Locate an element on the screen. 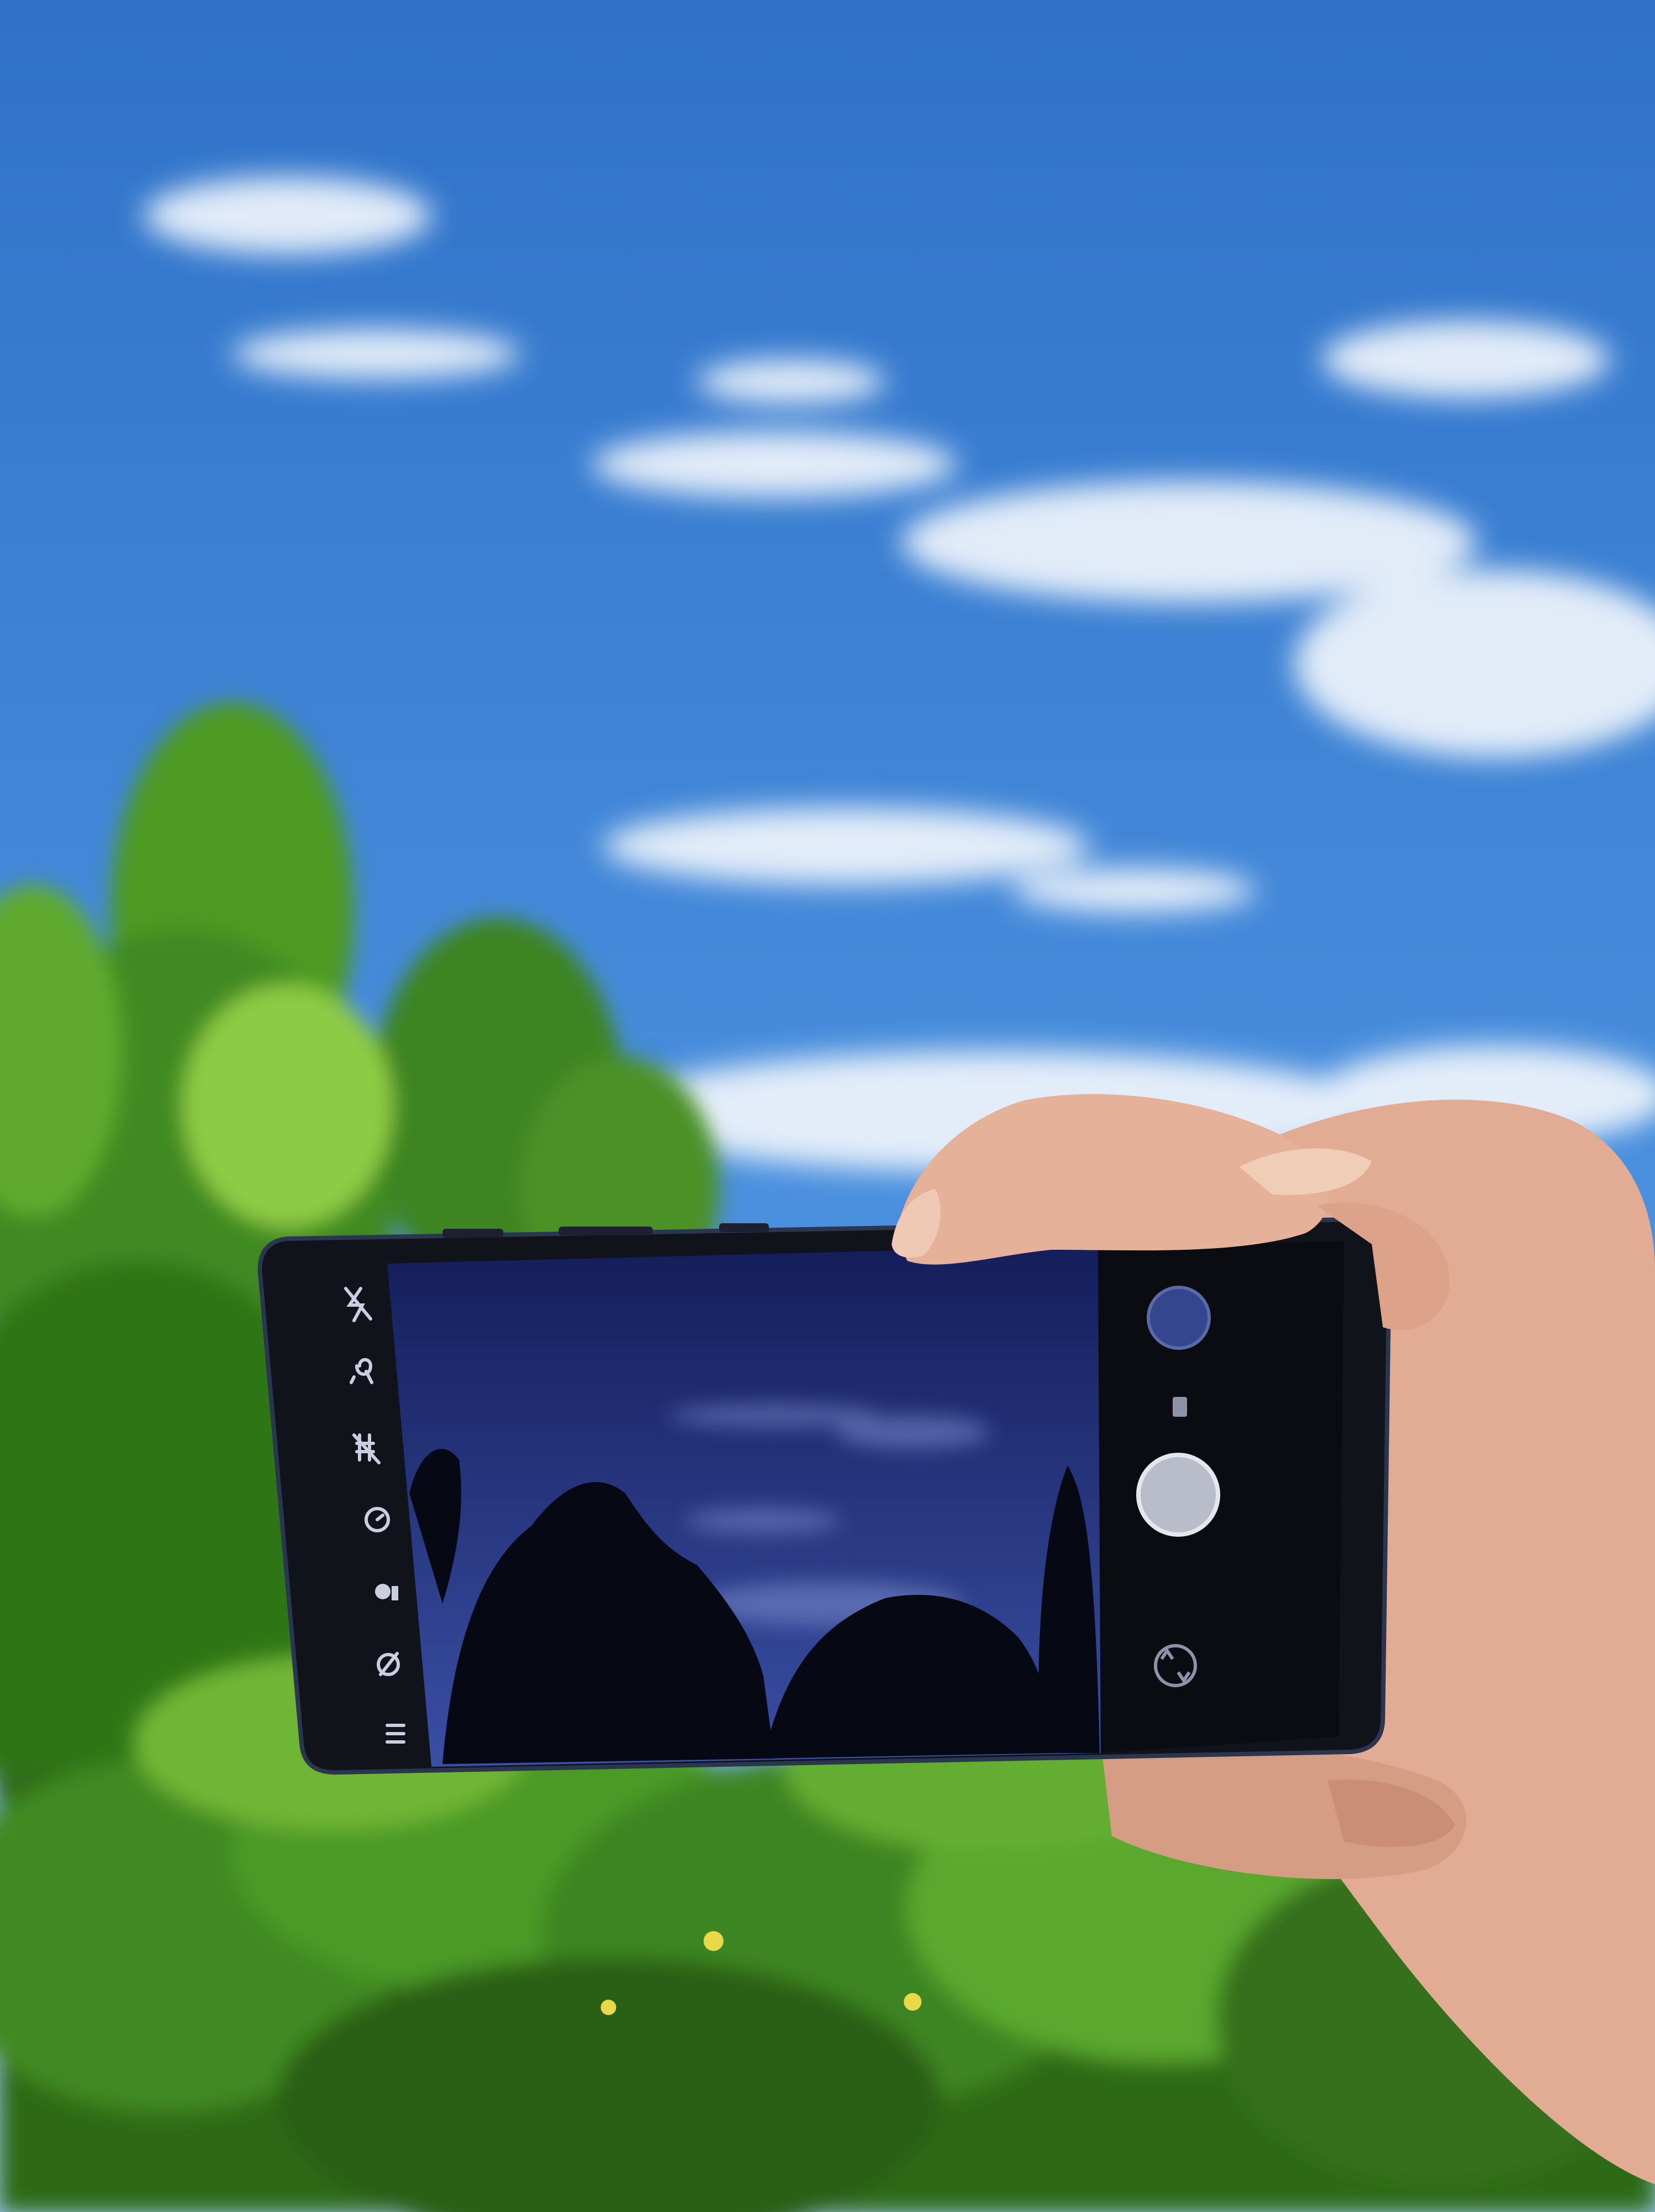  shutter-button is located at coordinates (1178, 1495).